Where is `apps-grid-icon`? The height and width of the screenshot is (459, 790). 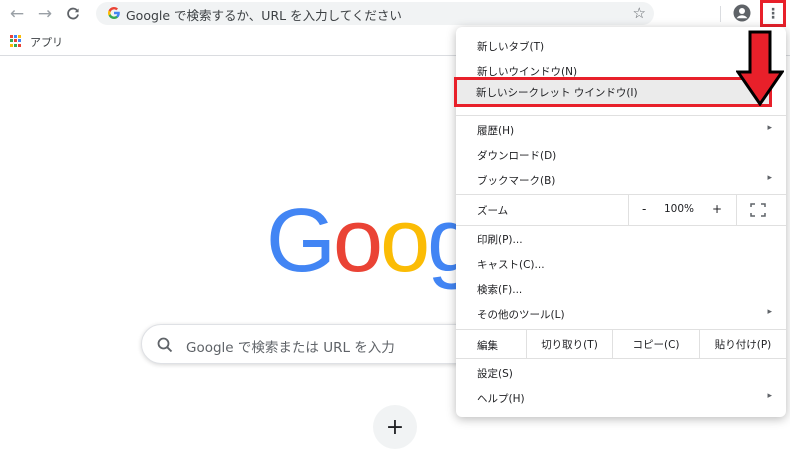 apps-grid-icon is located at coordinates (16, 41).